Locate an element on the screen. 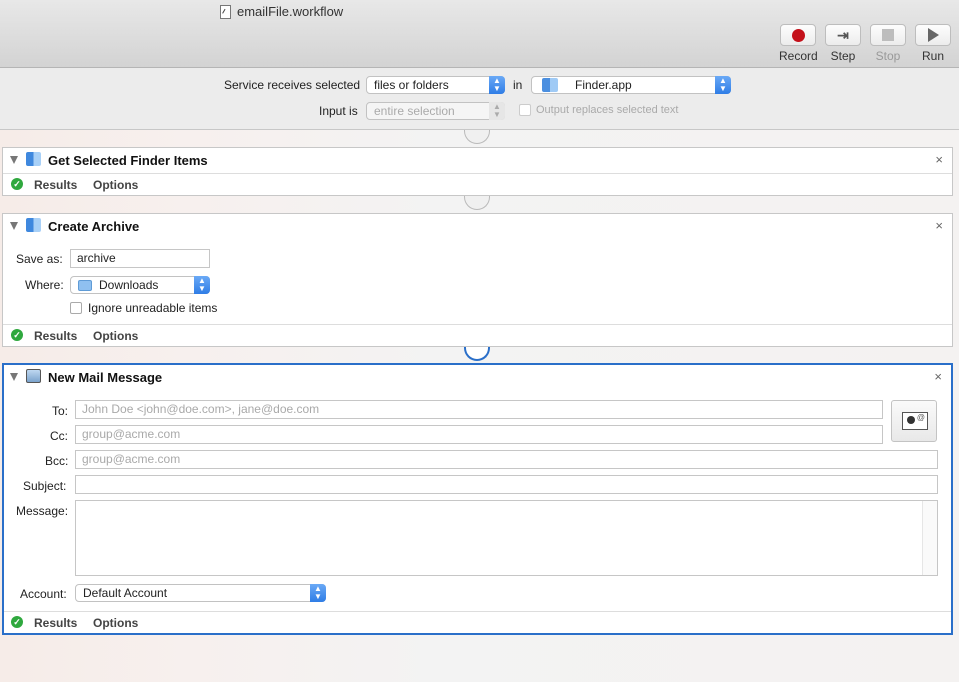  action-title: Get Selected Finder Items is located at coordinates (128, 160).